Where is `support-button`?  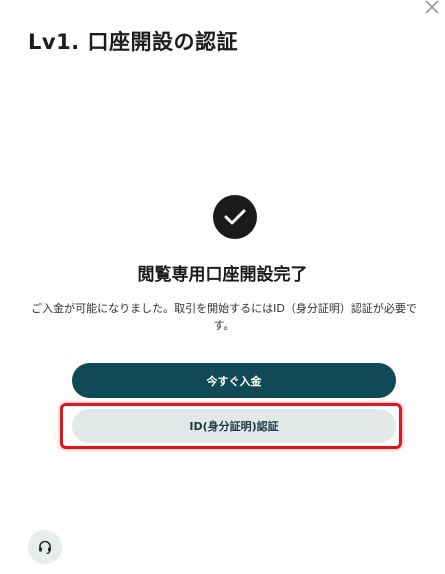
support-button is located at coordinates (45, 547).